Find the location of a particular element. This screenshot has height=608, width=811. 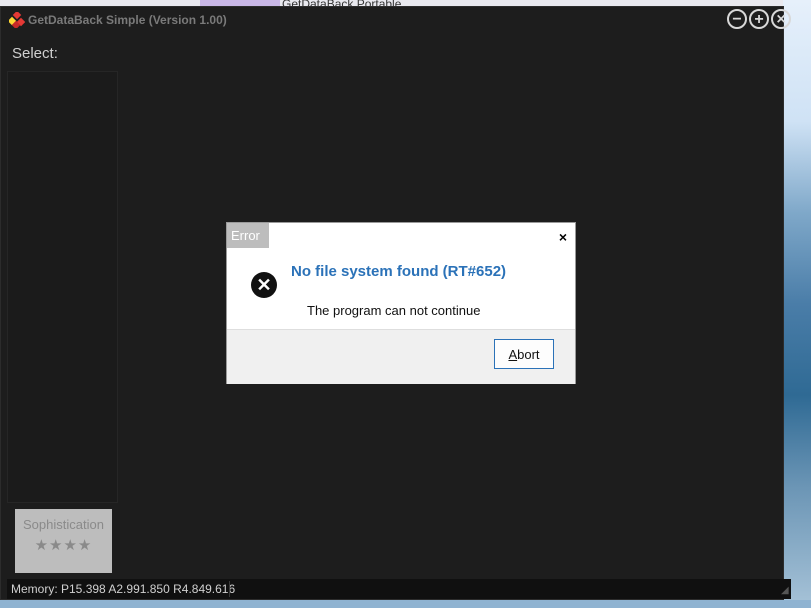

sophistication-button: Sophistication ★★★★ is located at coordinates (63, 541).